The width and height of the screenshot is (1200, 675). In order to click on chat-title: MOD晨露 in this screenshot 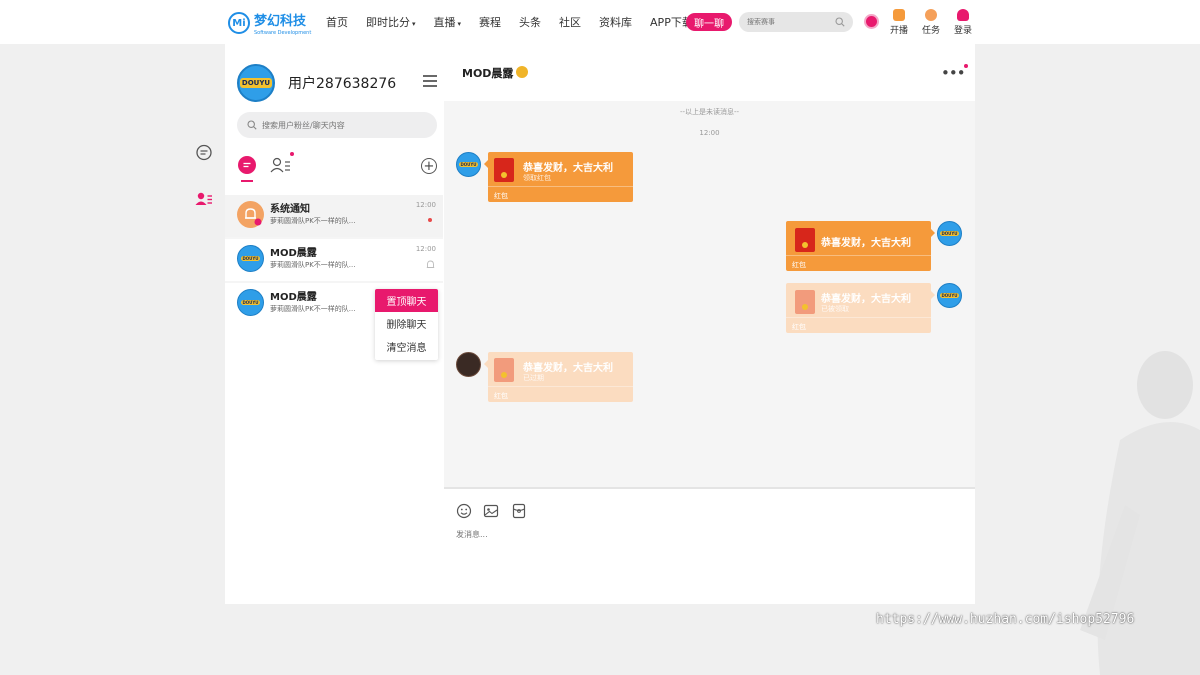, I will do `click(488, 73)`.